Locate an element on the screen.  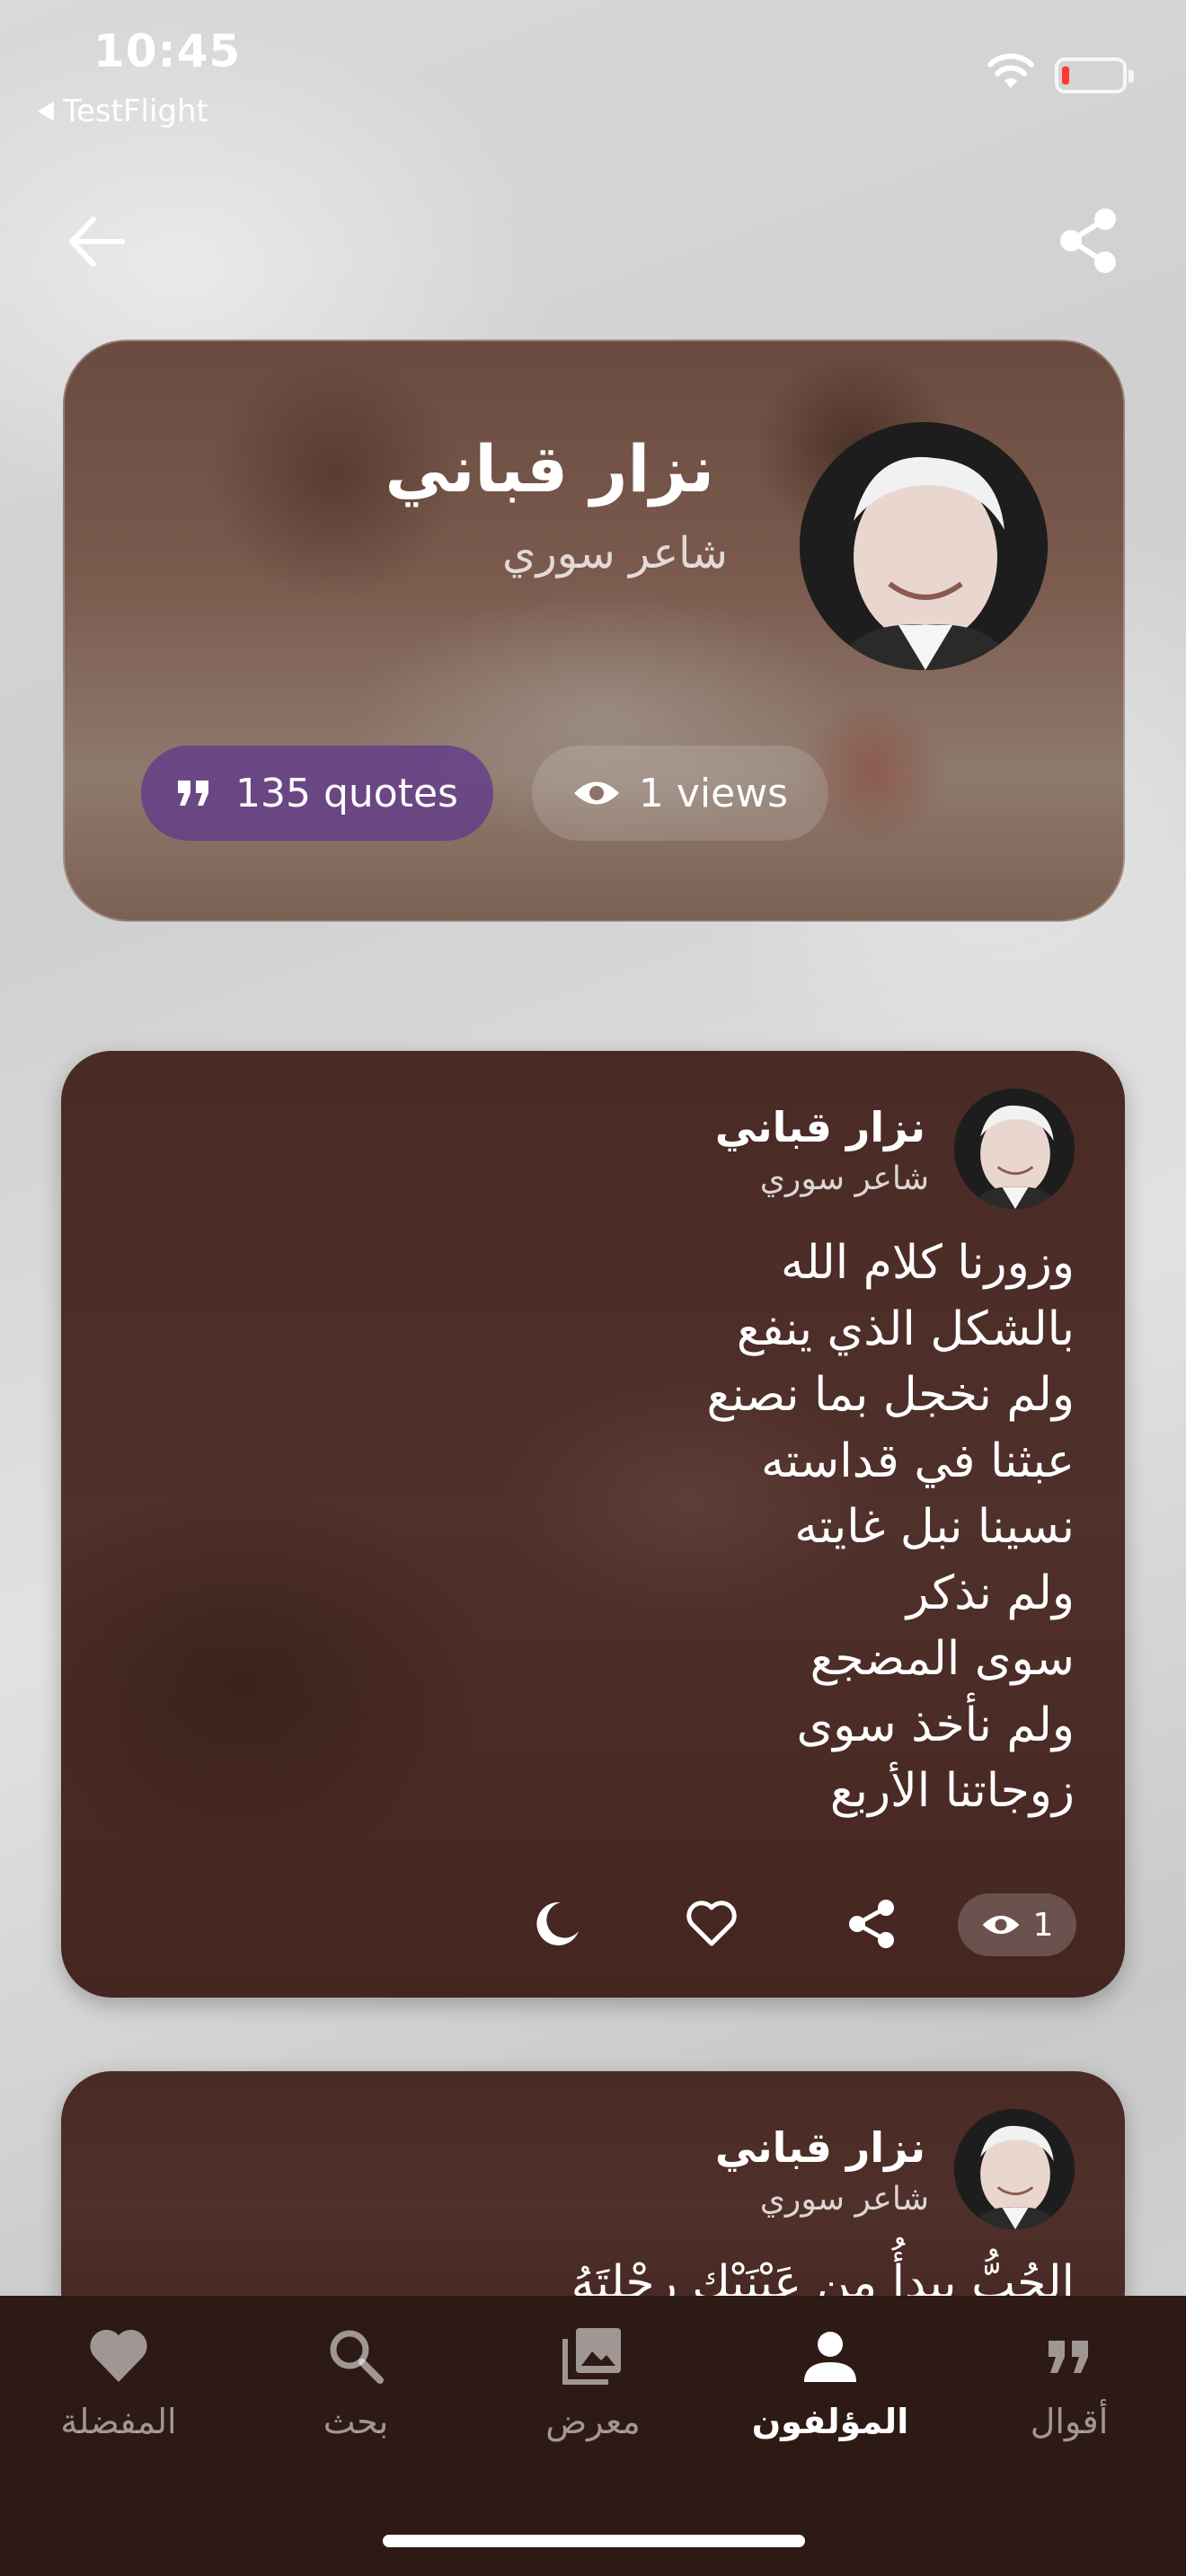
views-count: 1 views is located at coordinates (713, 793).